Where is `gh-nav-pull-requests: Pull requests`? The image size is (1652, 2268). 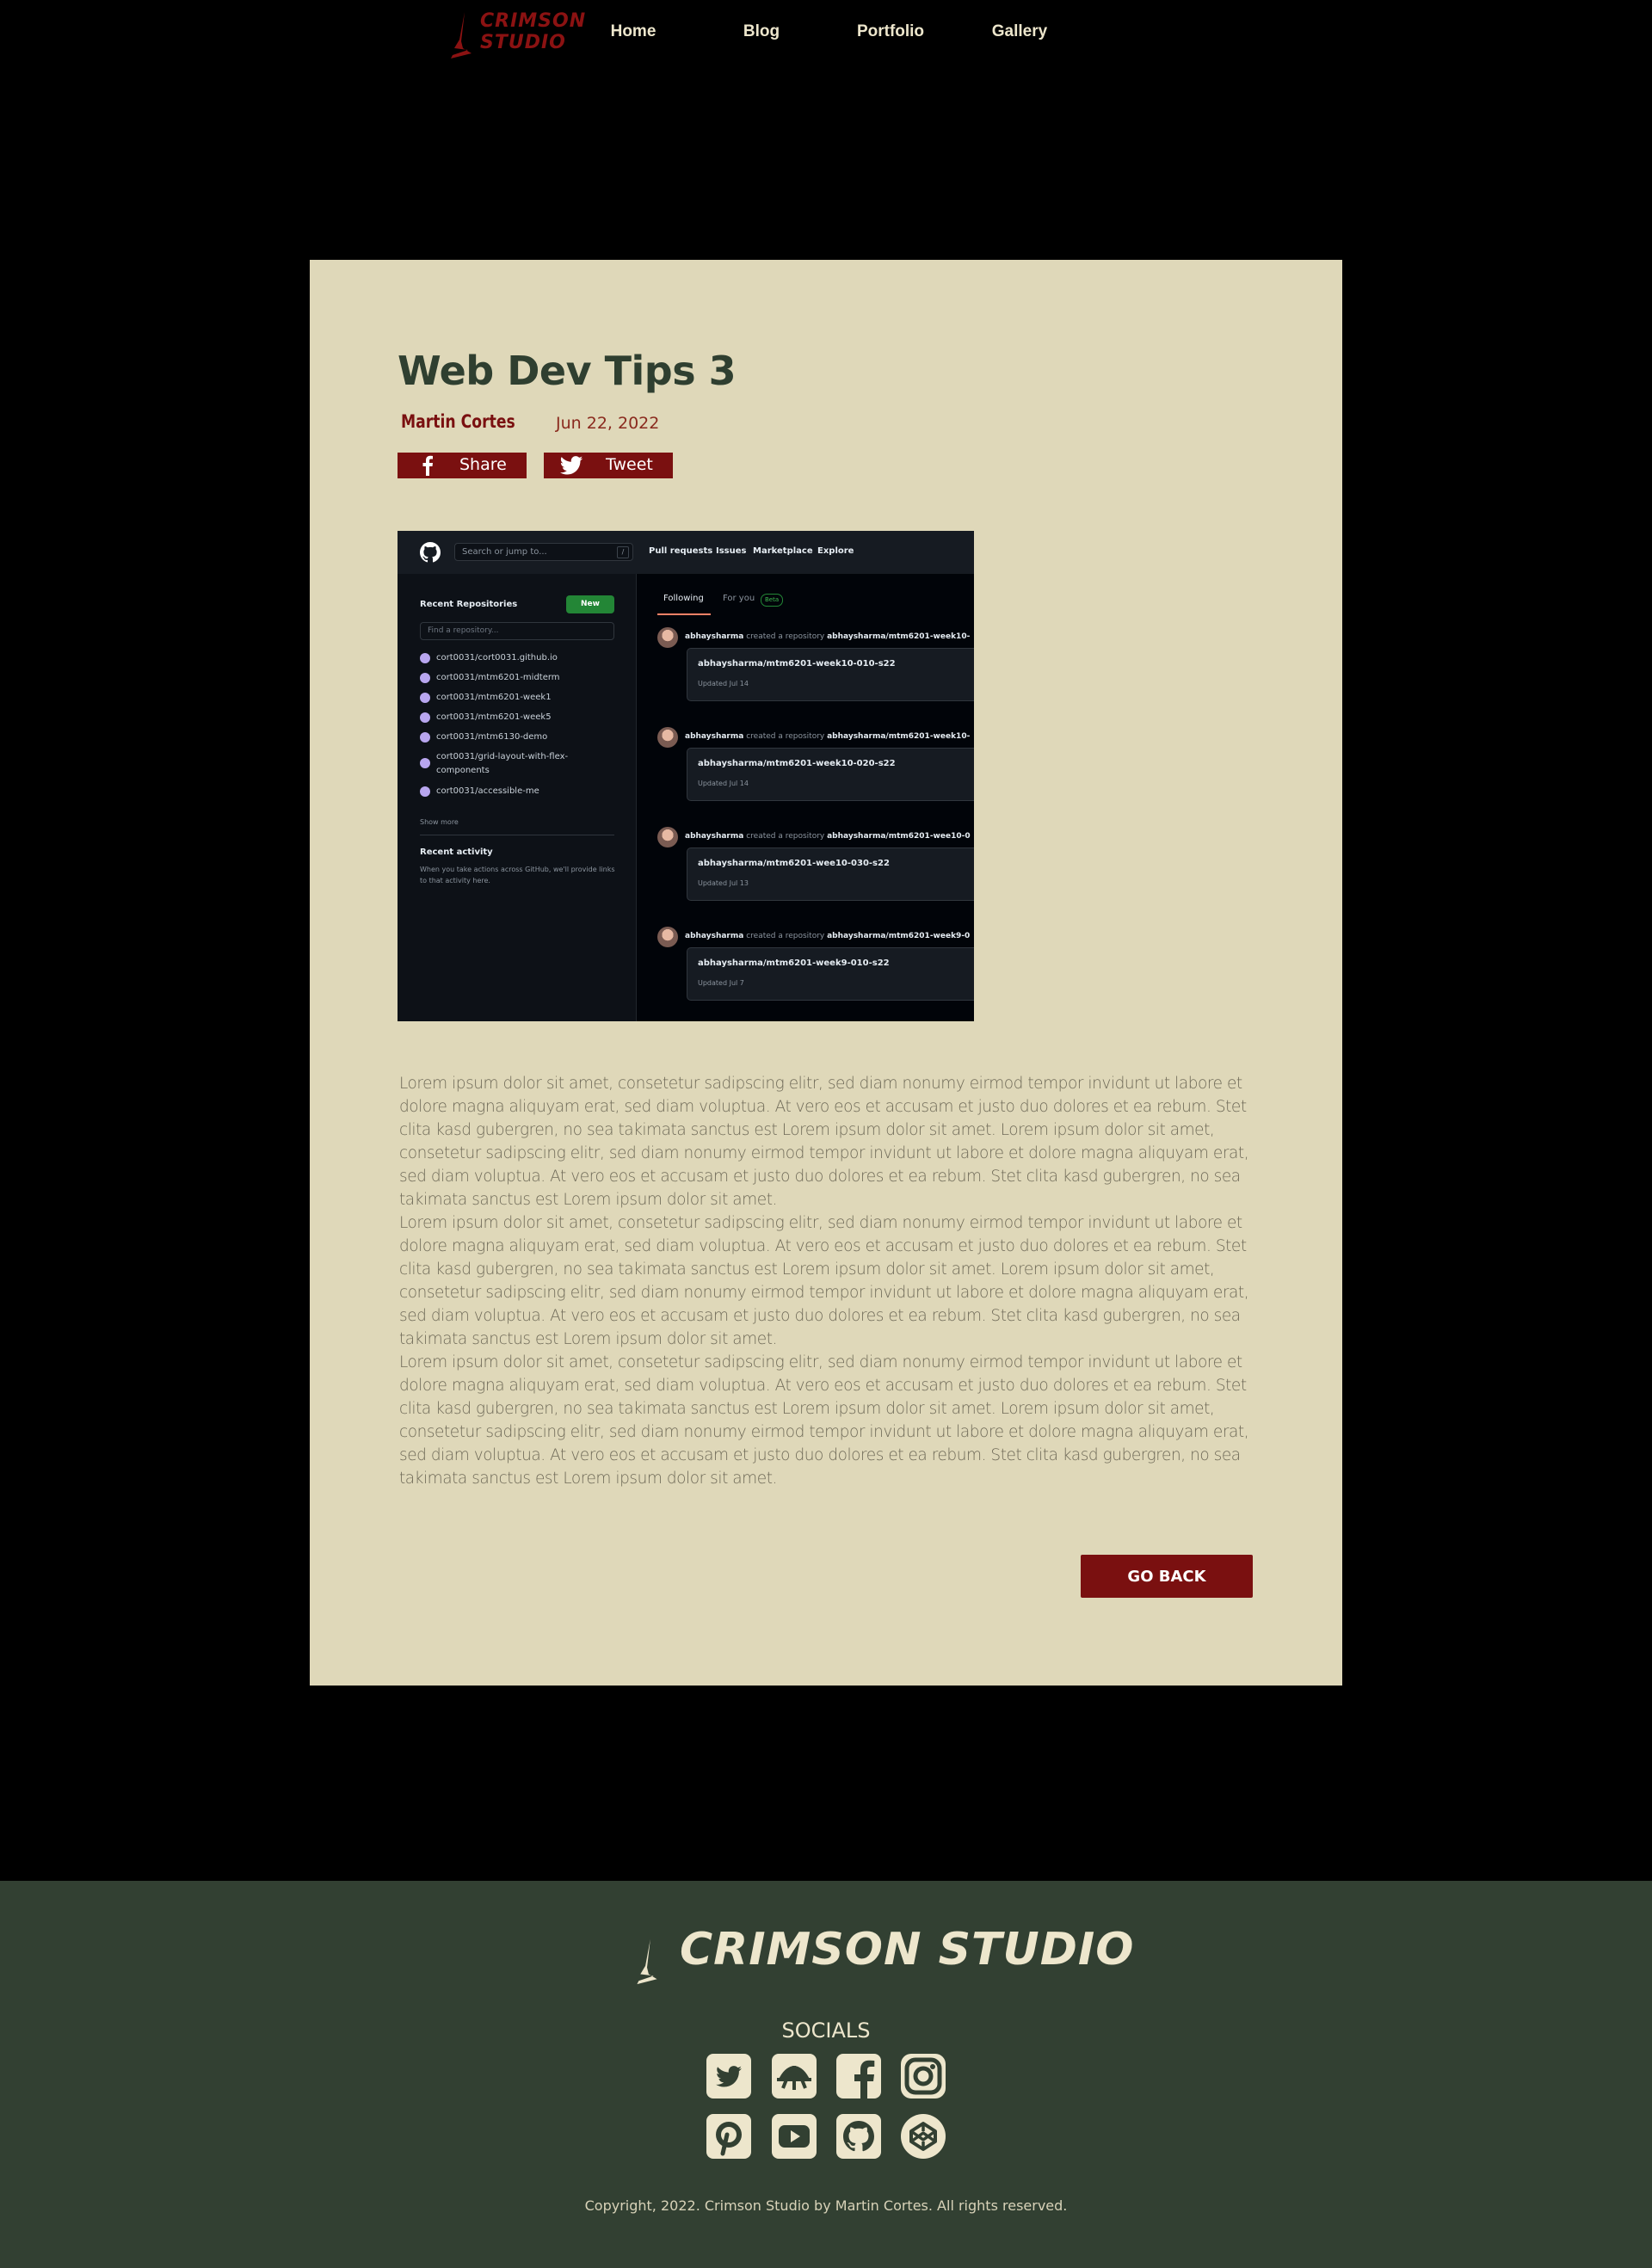 gh-nav-pull-requests: Pull requests is located at coordinates (681, 551).